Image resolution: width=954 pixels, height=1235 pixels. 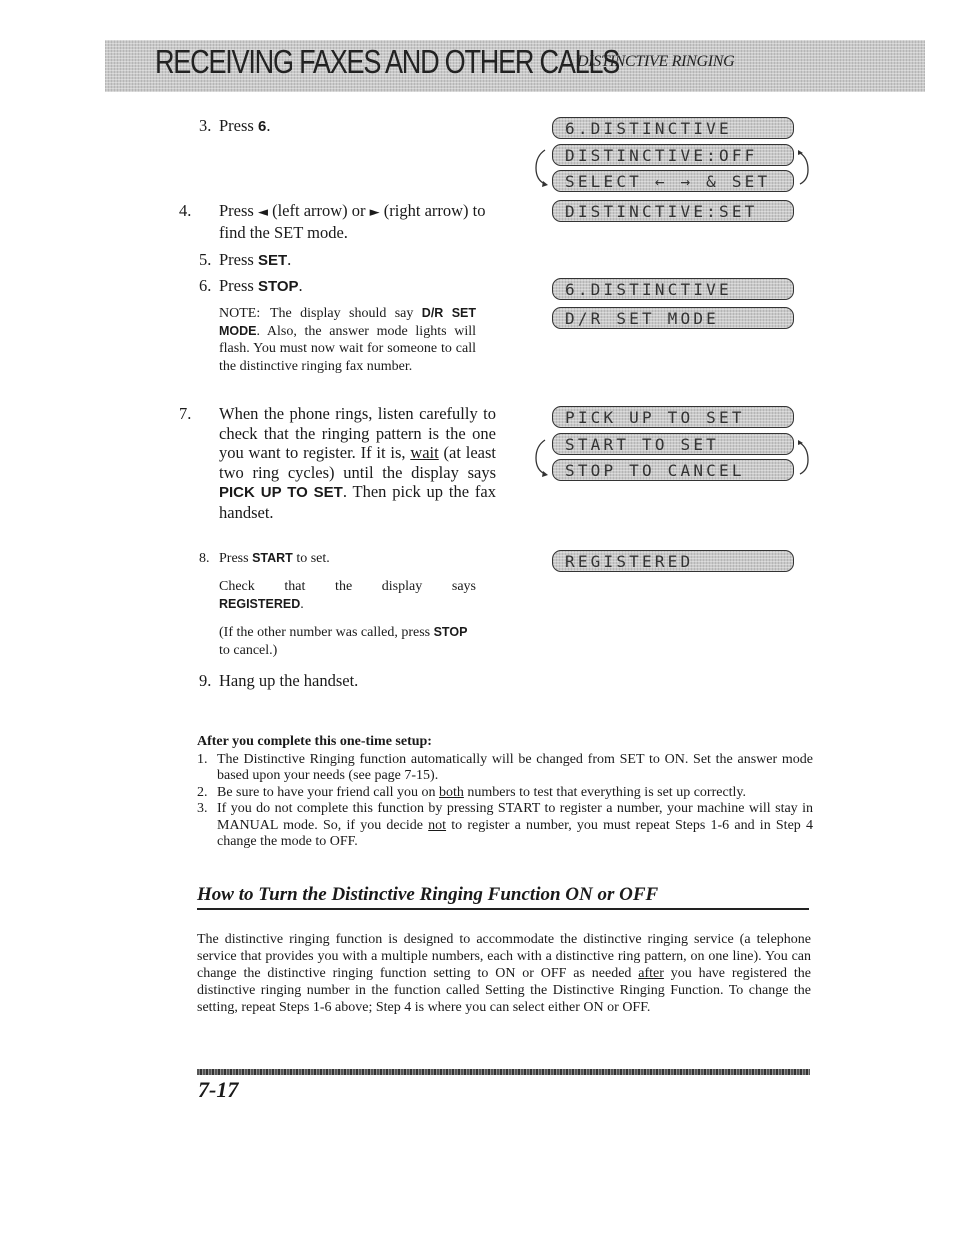 What do you see at coordinates (260, 603) in the screenshot?
I see `key-label: REGISTERED` at bounding box center [260, 603].